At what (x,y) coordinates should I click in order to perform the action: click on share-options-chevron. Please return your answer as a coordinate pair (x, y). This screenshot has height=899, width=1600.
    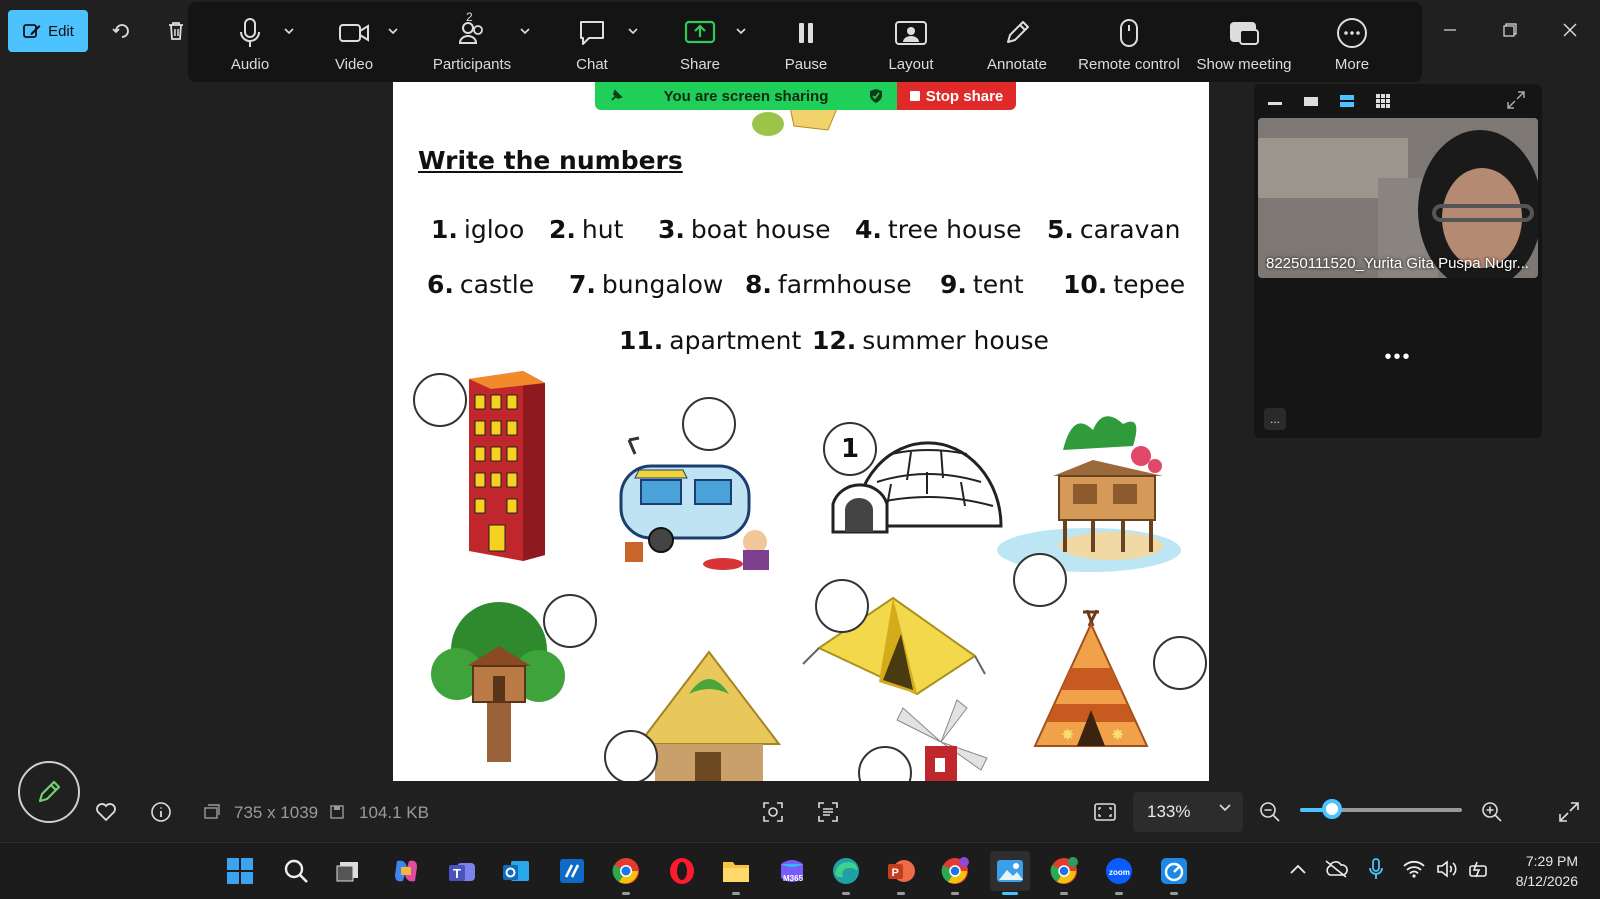
    Looking at the image, I should click on (741, 31).